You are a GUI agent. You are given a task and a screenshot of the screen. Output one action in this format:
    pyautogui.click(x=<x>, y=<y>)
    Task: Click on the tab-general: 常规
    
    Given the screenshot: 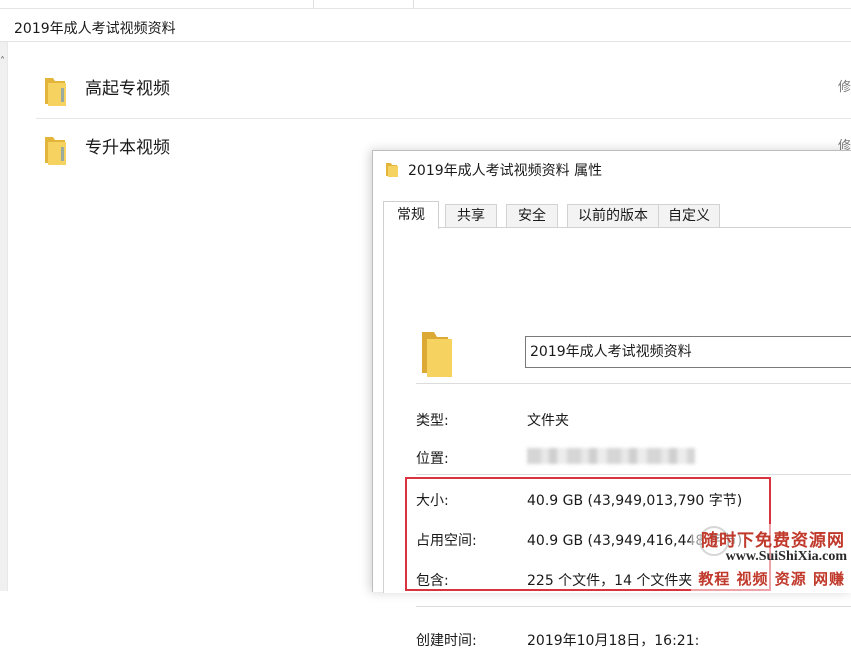 What is the action you would take?
    pyautogui.click(x=411, y=215)
    